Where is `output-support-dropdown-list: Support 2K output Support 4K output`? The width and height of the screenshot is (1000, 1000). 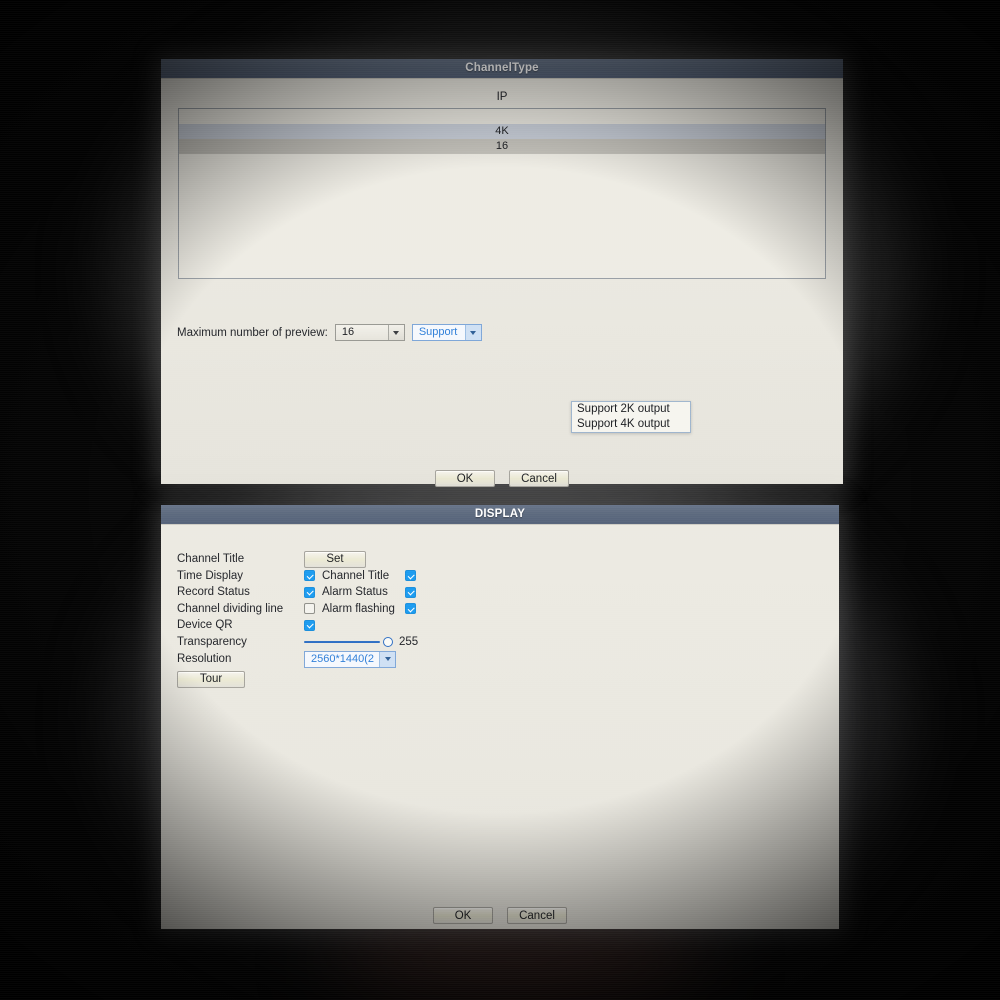 output-support-dropdown-list: Support 2K output Support 4K output is located at coordinates (631, 417).